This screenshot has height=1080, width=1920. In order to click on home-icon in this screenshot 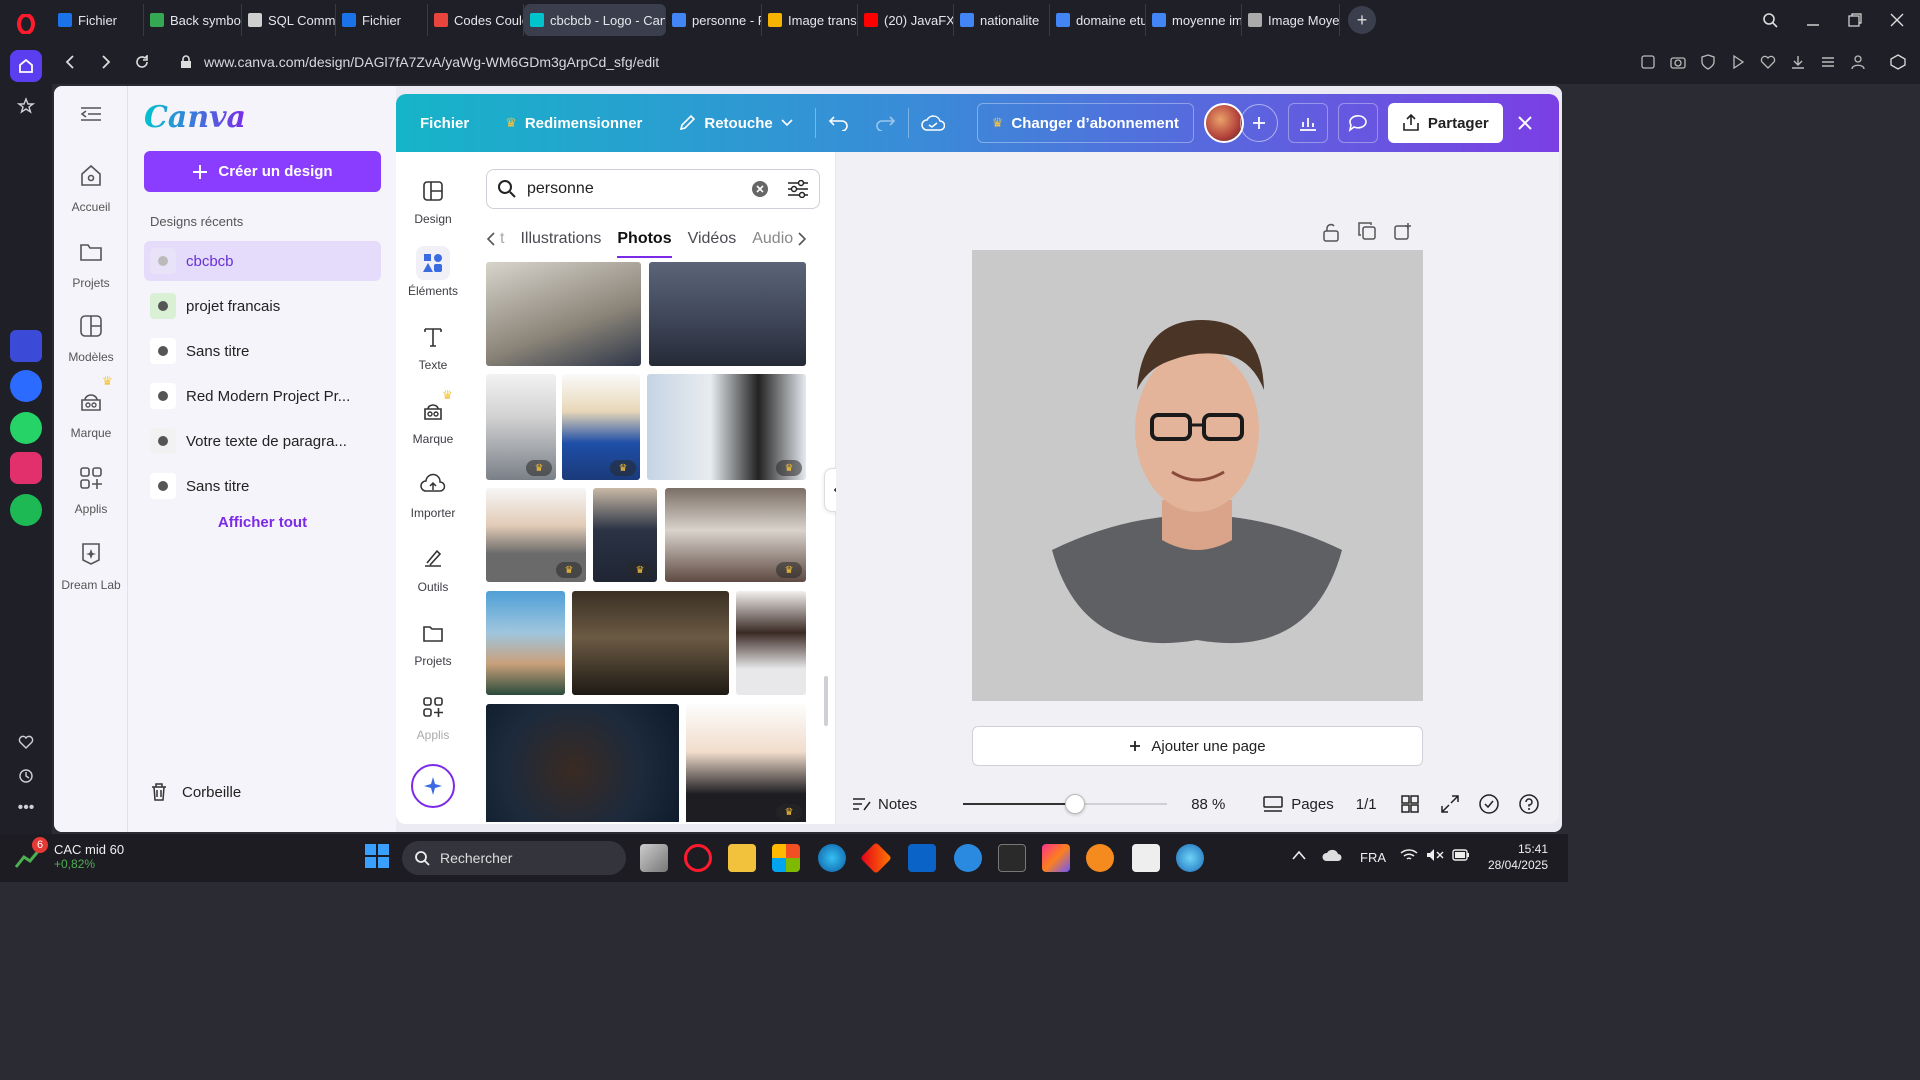, I will do `click(26, 66)`.